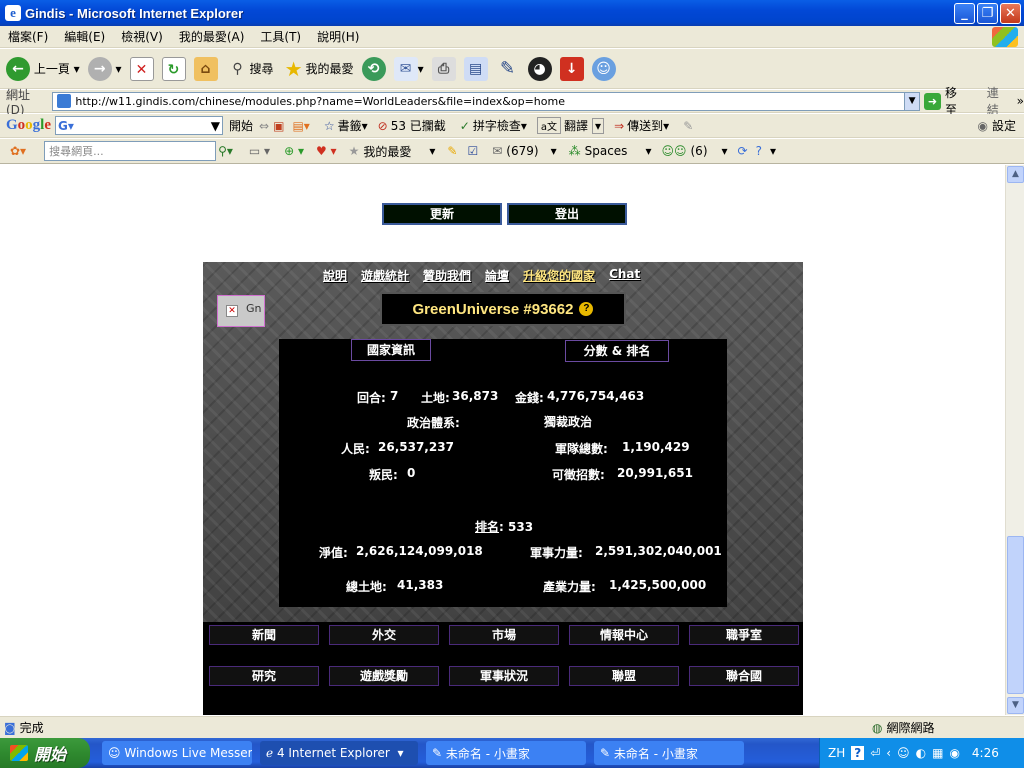 The image size is (1024, 768). Describe the element at coordinates (408, 68) in the screenshot. I see `mail-button: ✉ ▾` at that location.